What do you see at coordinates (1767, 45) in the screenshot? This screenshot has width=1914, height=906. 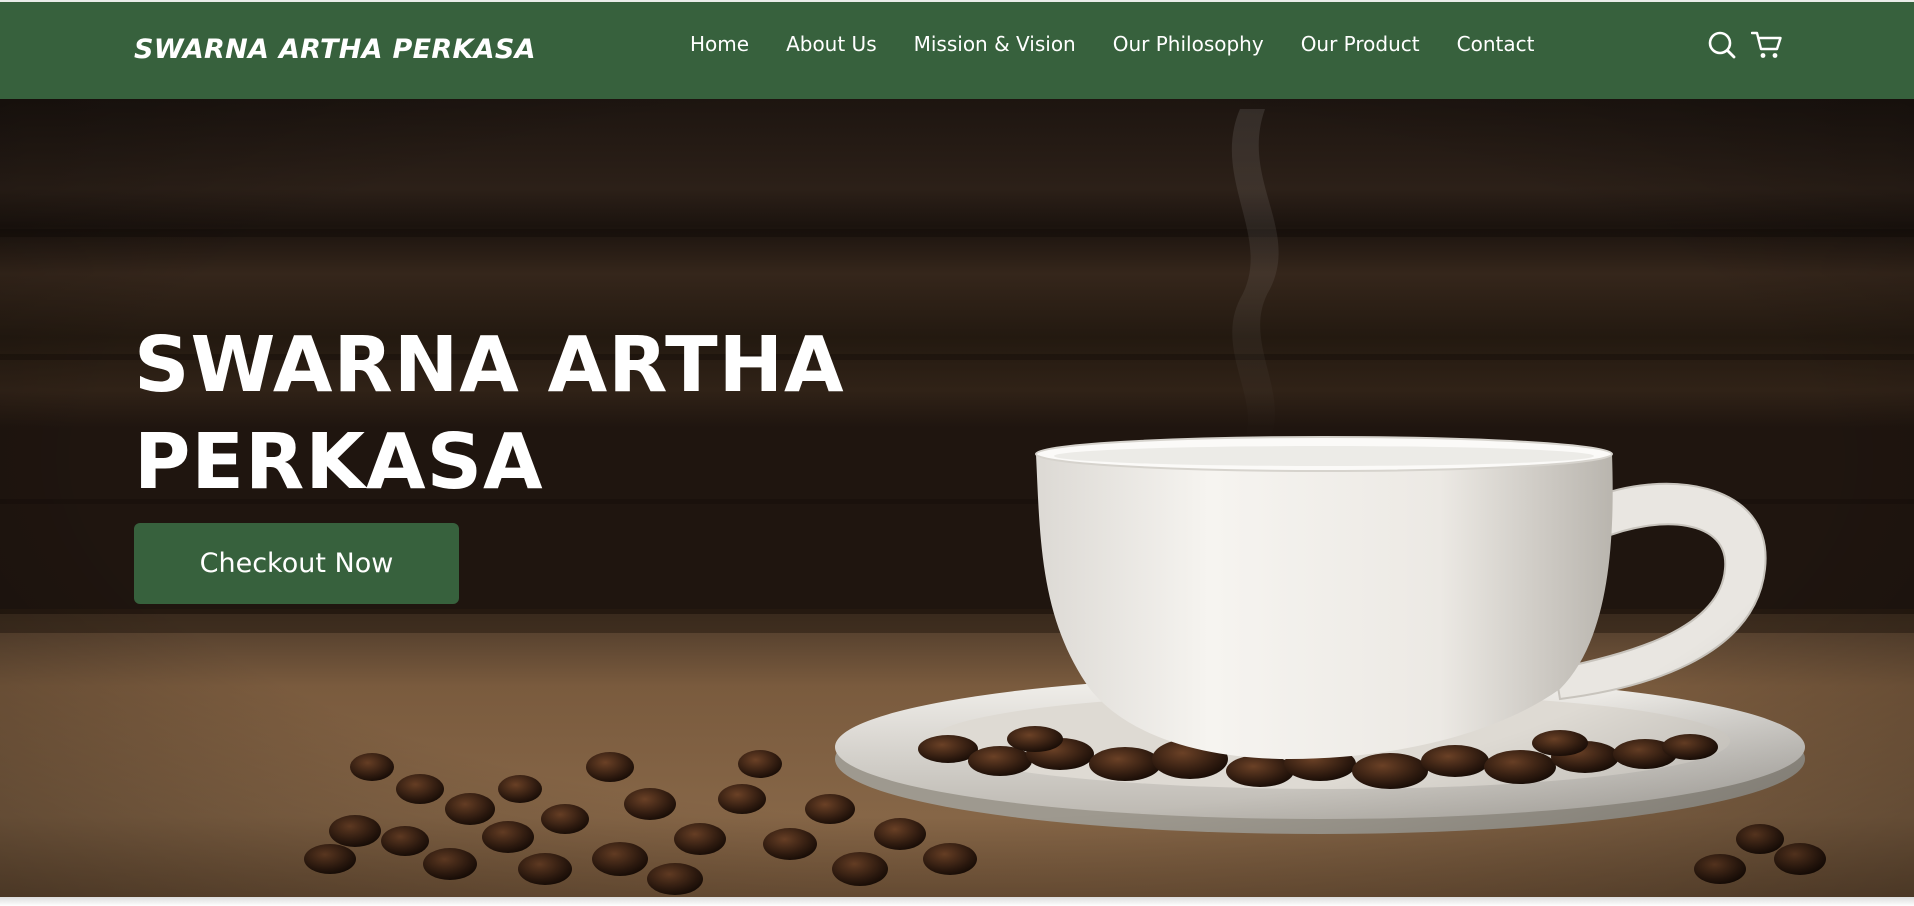 I see `cart-icon` at bounding box center [1767, 45].